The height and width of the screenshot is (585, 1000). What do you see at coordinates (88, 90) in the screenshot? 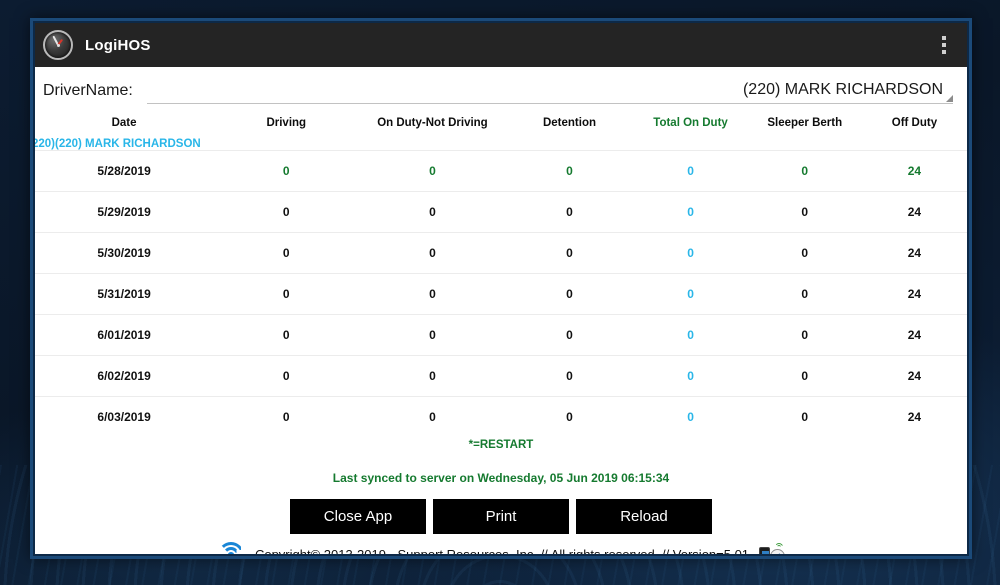
I see `driver-name-label: DriverName:` at bounding box center [88, 90].